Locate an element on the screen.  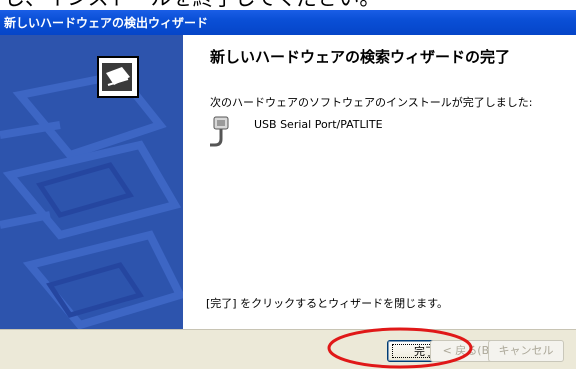
completion-heading: 新しいハードウェアの検索ウィザードの完了 is located at coordinates (360, 57).